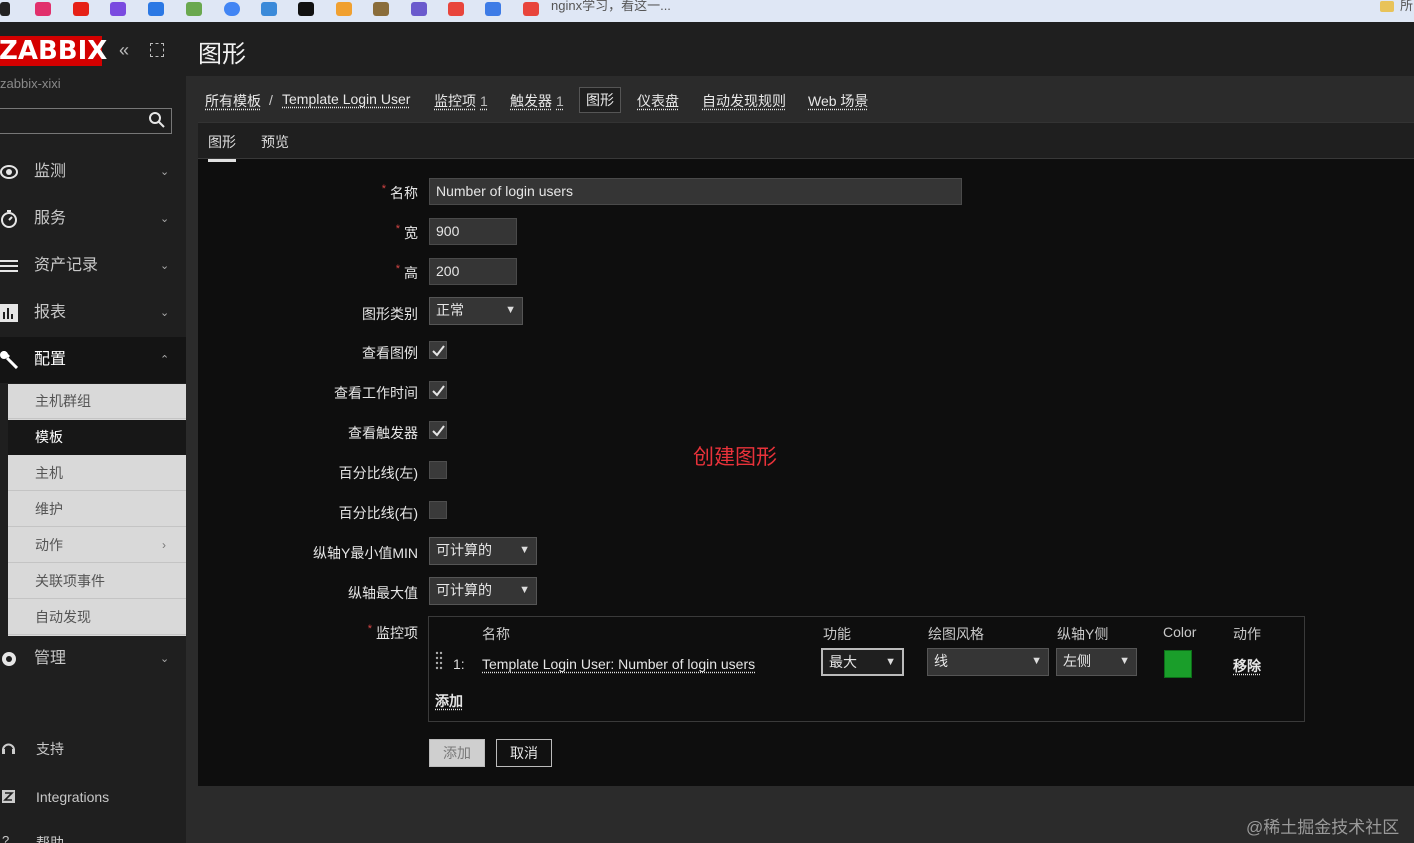 The image size is (1414, 843). Describe the element at coordinates (194, 9) in the screenshot. I see `bookmark-globe-icon` at that location.